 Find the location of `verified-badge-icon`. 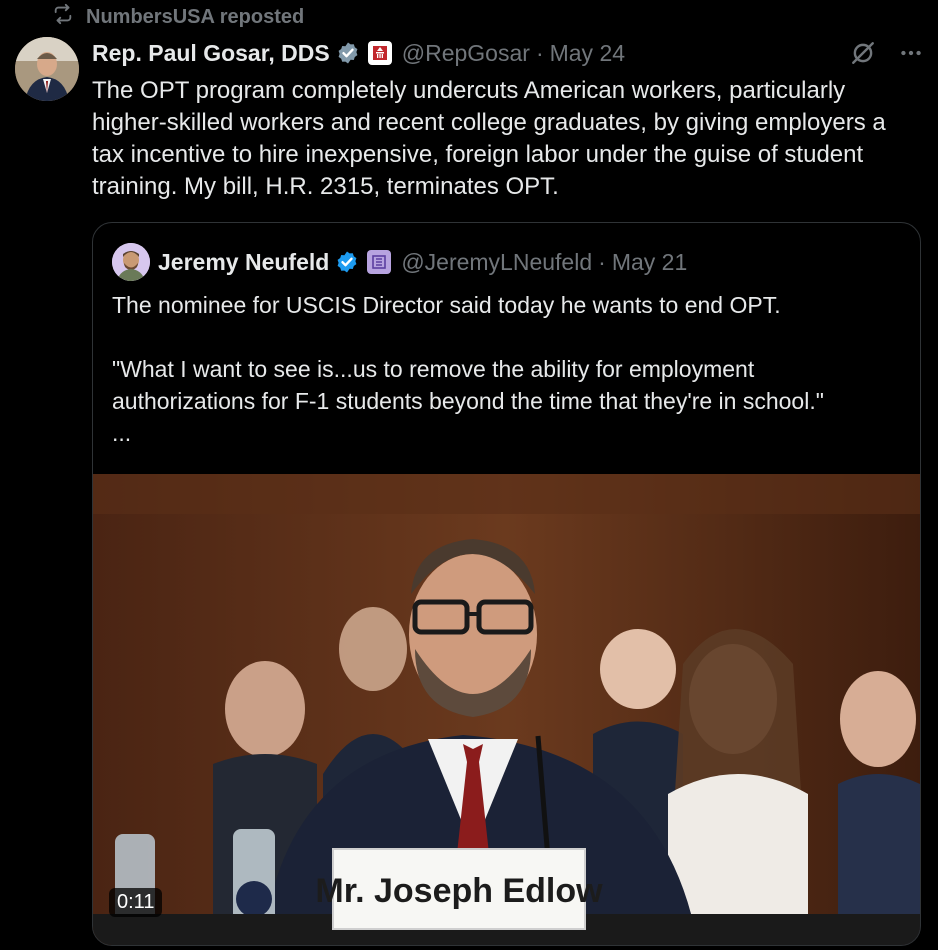

verified-badge-icon is located at coordinates (348, 53).